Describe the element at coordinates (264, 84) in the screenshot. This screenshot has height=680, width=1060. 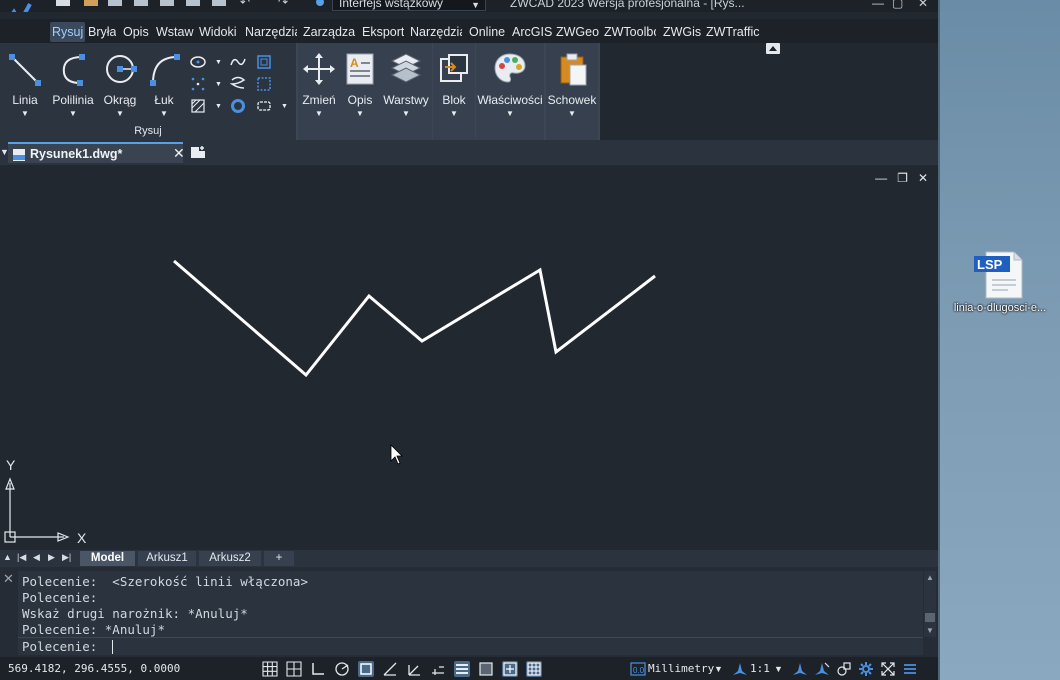
I see `boundary-icon` at that location.